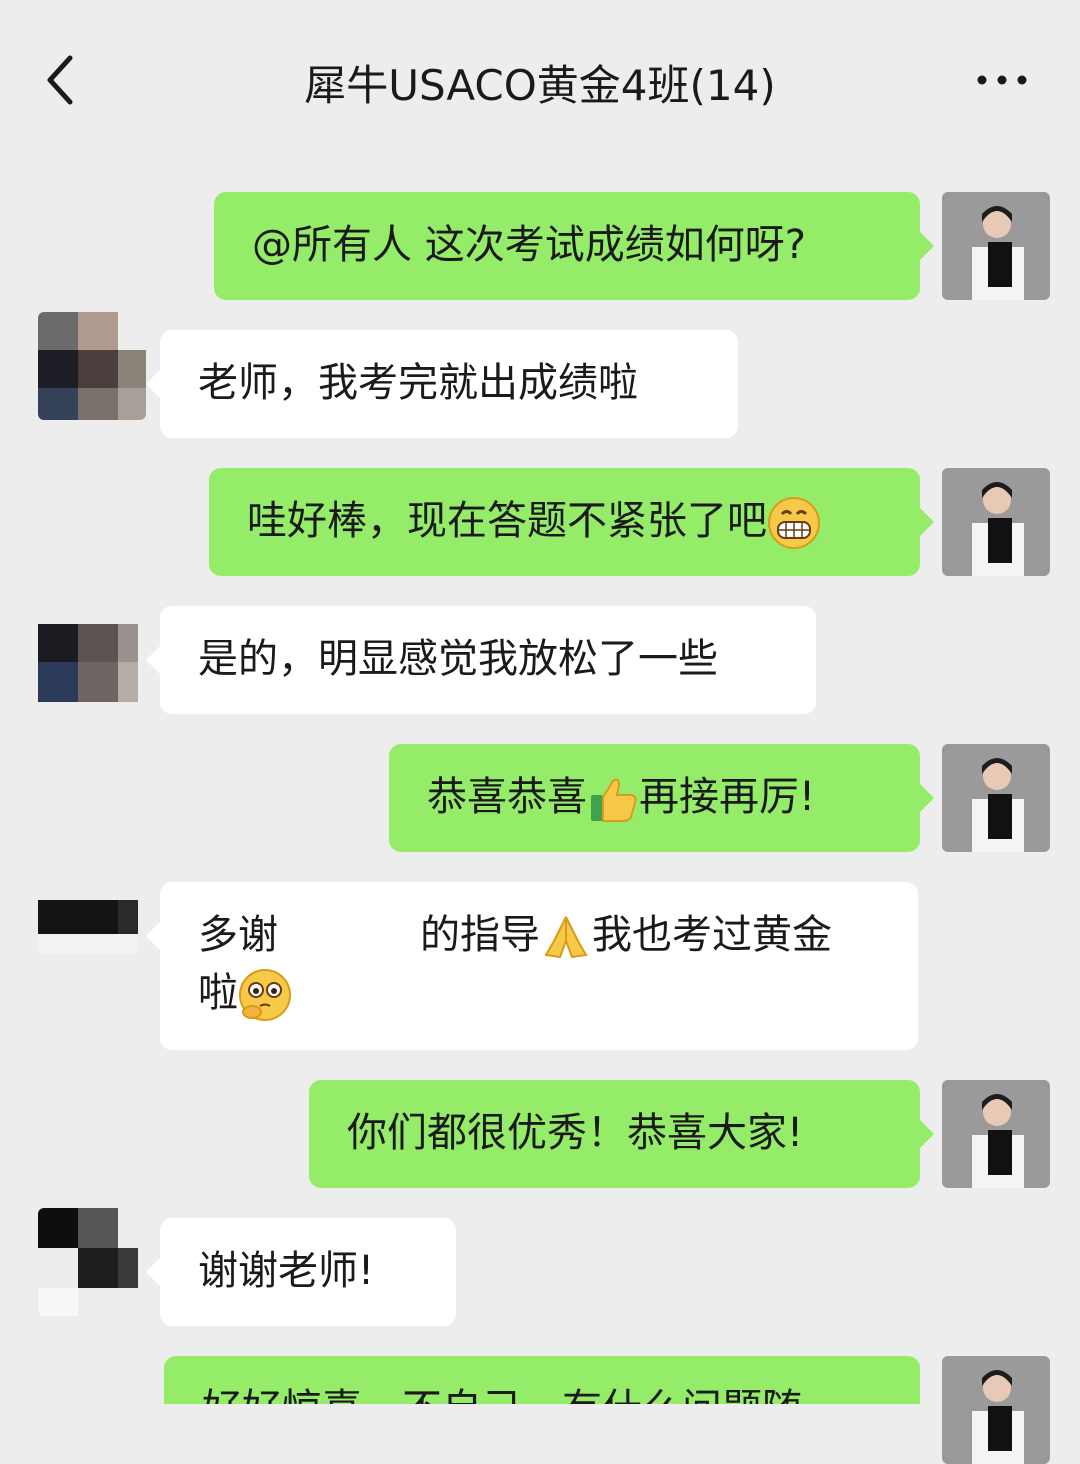 This screenshot has height=1464, width=1080. I want to click on message-text: 谢谢老师!, so click(286, 1271).